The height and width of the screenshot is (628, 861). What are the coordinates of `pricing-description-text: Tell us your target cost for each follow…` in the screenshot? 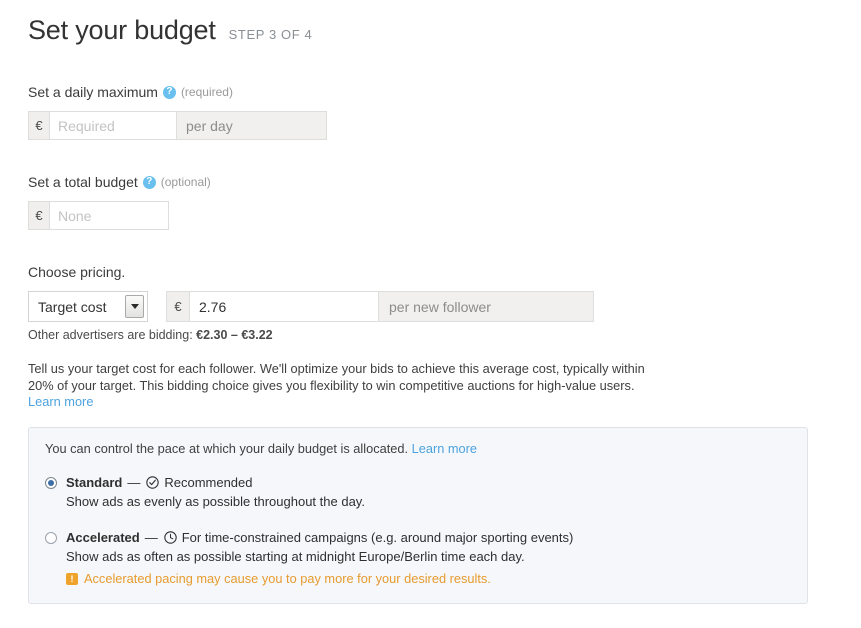 It's located at (336, 377).